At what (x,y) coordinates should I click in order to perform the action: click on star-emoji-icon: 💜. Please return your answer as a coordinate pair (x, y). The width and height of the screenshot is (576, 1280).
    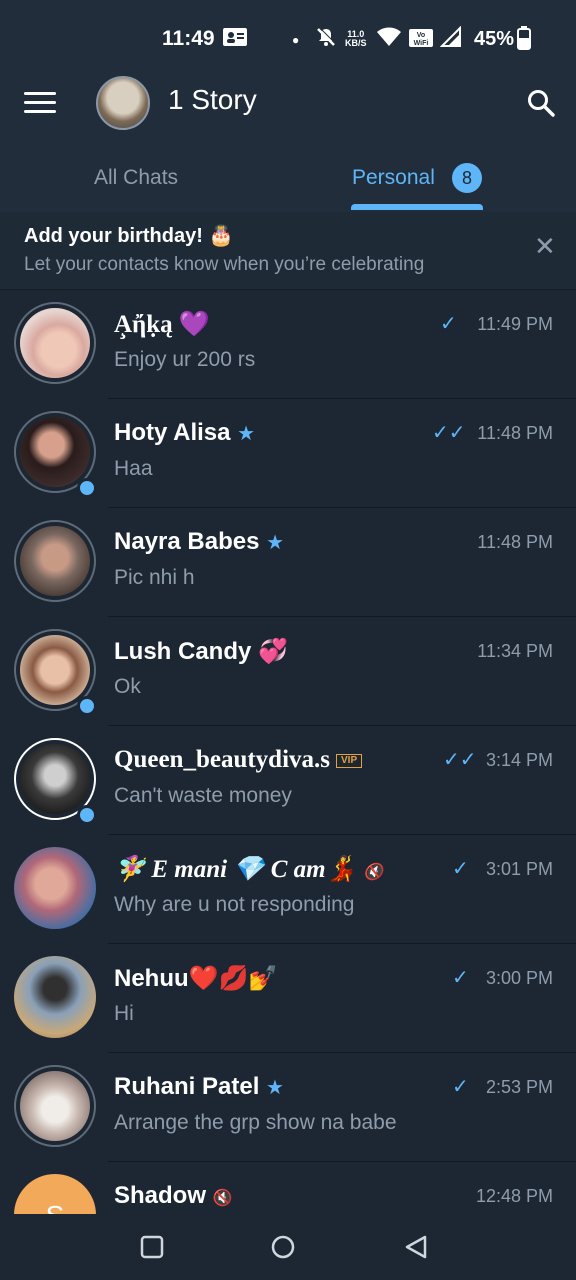
    Looking at the image, I should click on (194, 324).